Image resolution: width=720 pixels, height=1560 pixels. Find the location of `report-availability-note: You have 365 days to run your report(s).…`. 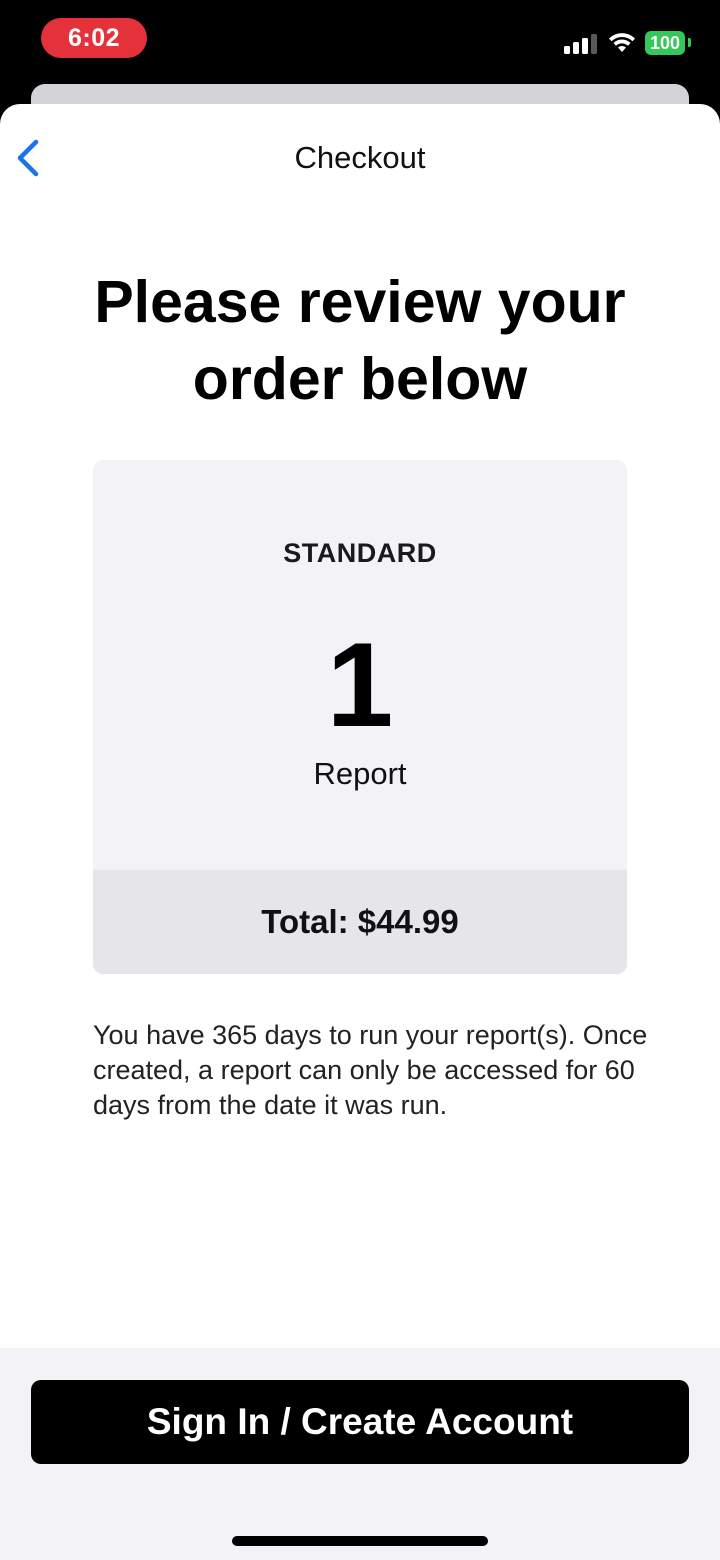

report-availability-note: You have 365 days to run your report(s).… is located at coordinates (370, 1070).